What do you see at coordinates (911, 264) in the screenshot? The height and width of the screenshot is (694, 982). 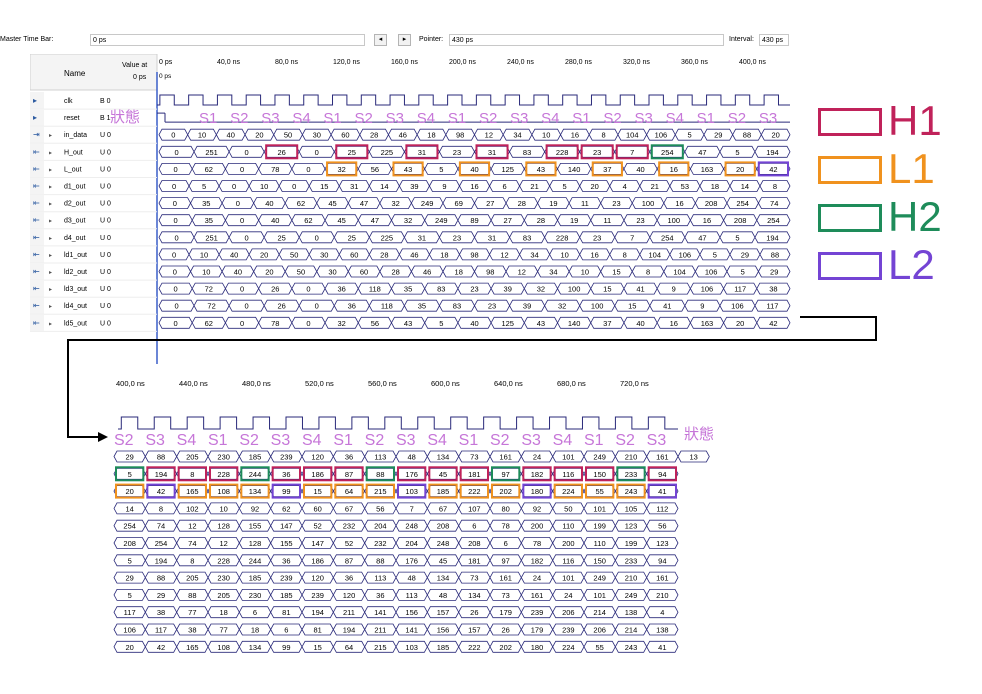 I see `legend-l2-label: L2` at bounding box center [911, 264].